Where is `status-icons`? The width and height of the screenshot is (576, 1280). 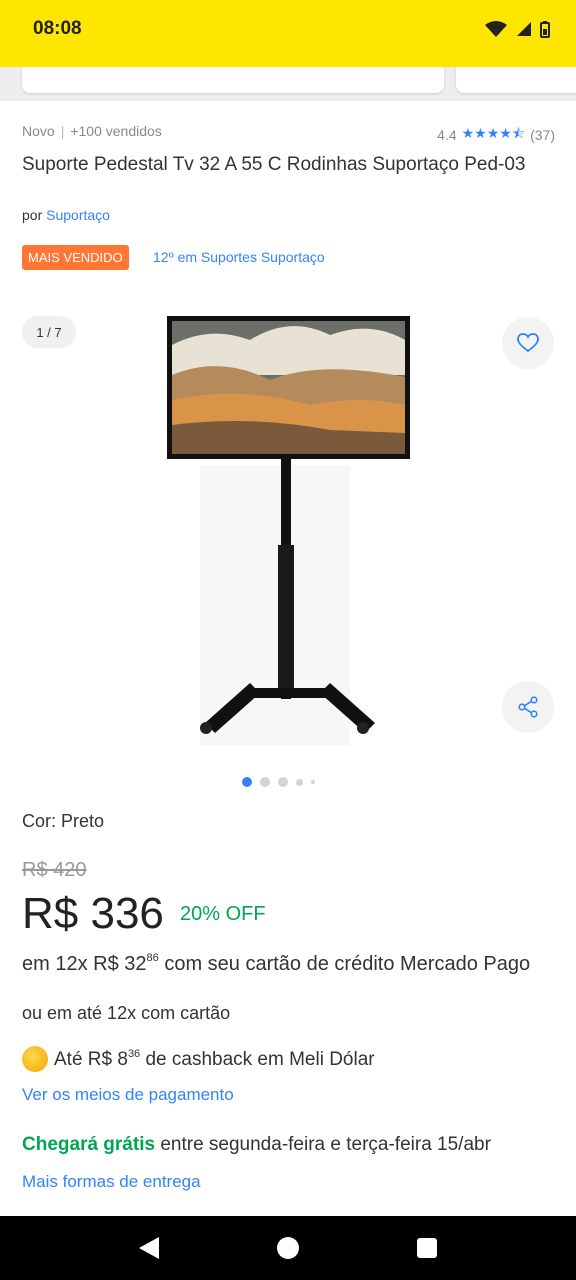 status-icons is located at coordinates (517, 29).